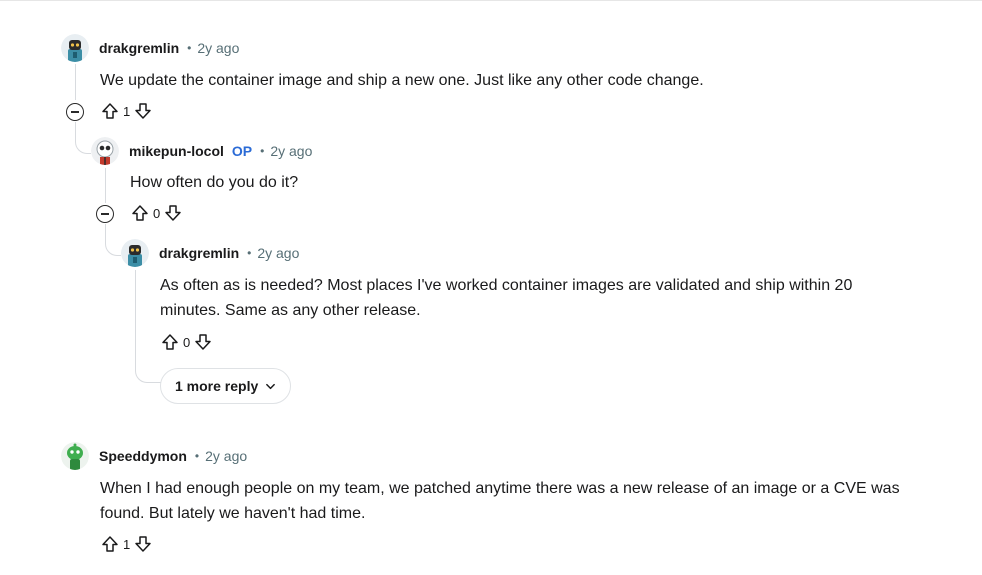 This screenshot has width=982, height=575. Describe the element at coordinates (271, 386) in the screenshot. I see `chevron-down-icon` at that location.